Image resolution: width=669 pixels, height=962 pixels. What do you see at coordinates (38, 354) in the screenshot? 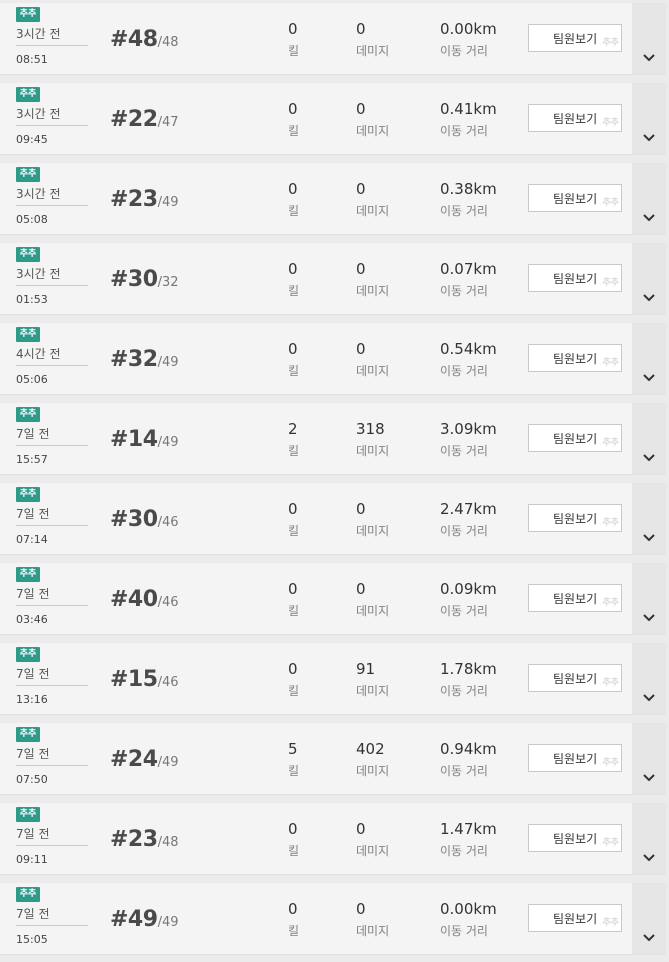
I see `time-ago: 4시간 전` at bounding box center [38, 354].